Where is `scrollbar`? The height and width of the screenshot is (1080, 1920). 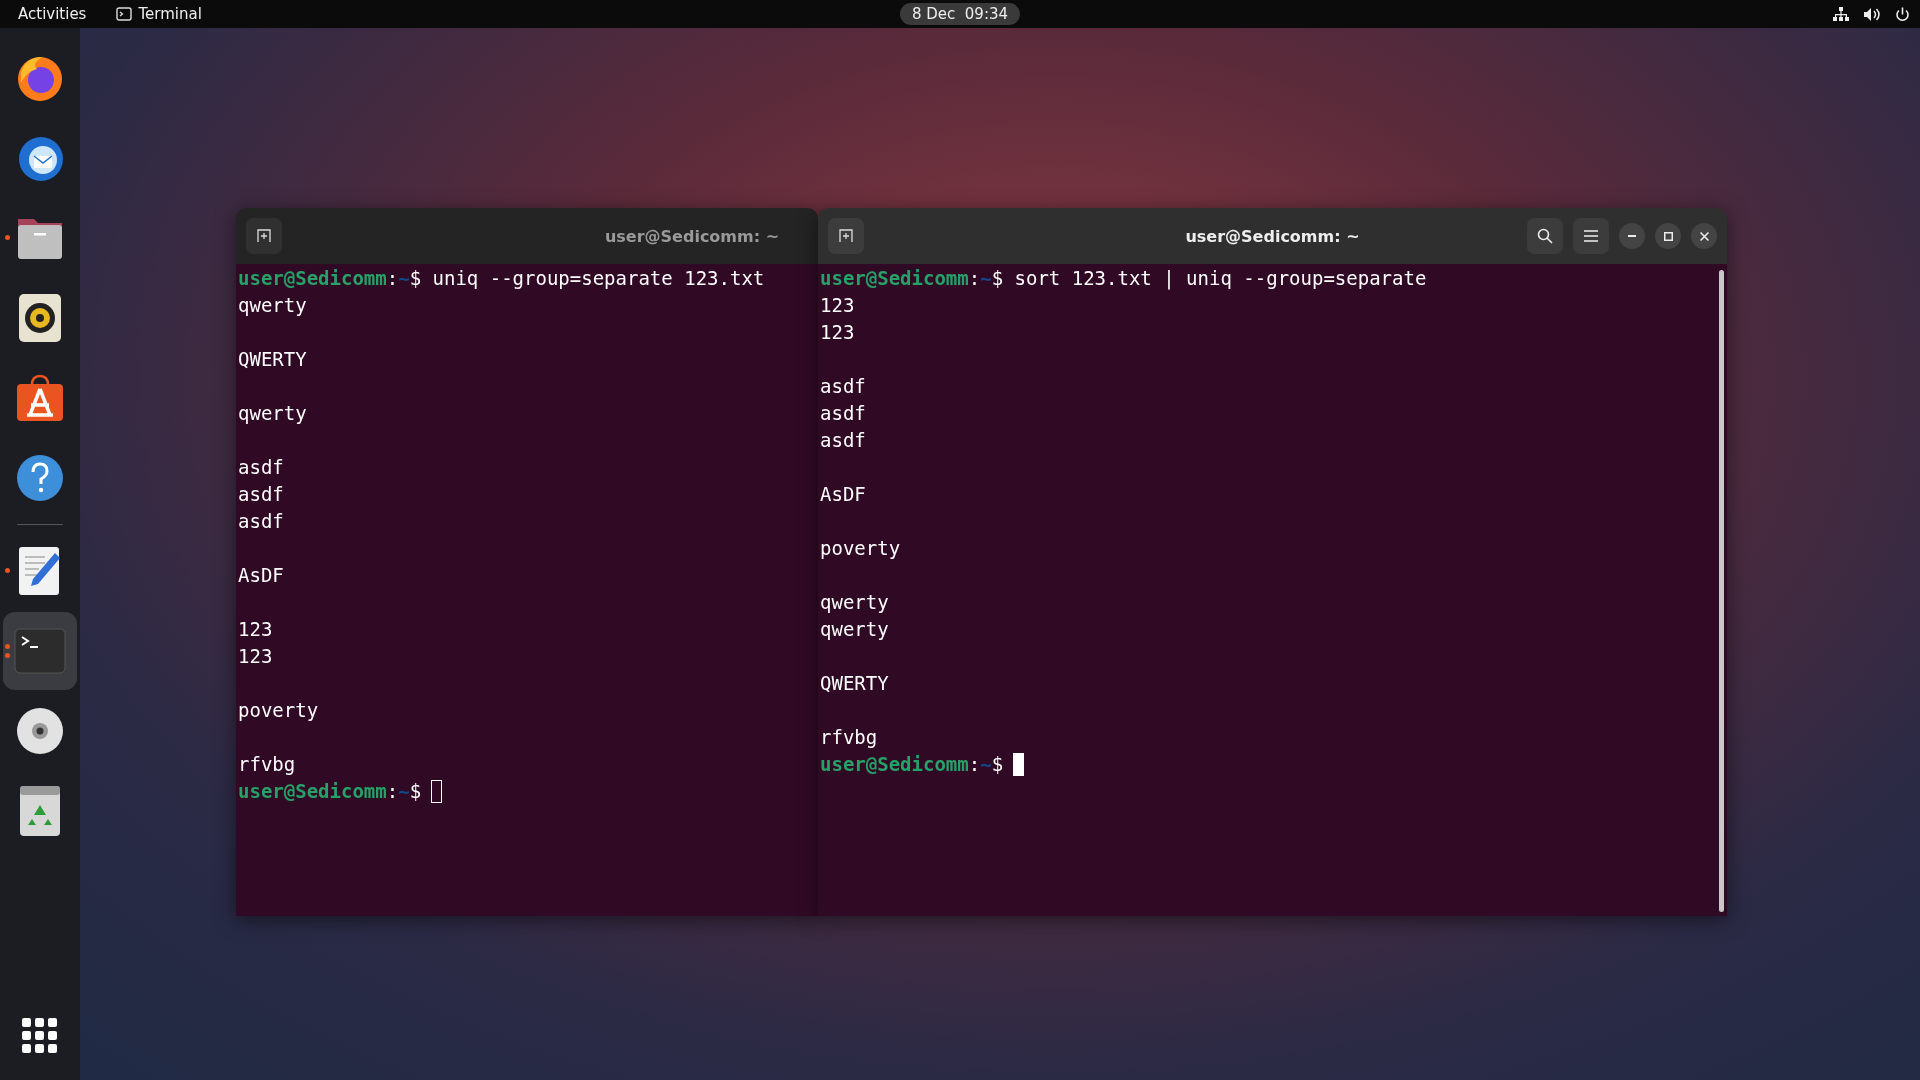 scrollbar is located at coordinates (1721, 591).